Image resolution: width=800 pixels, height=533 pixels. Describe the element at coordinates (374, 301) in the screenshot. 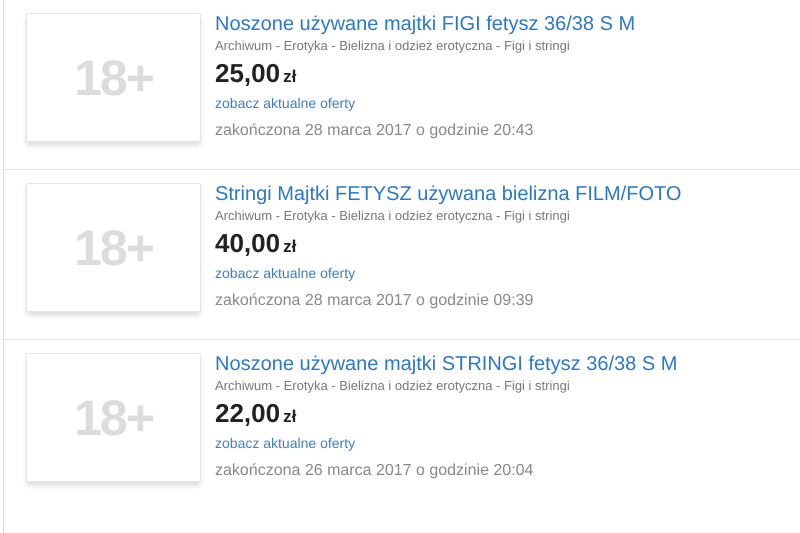

I see `end-date: zakończona 28 marca 2017 o godzinie 09:39` at that location.